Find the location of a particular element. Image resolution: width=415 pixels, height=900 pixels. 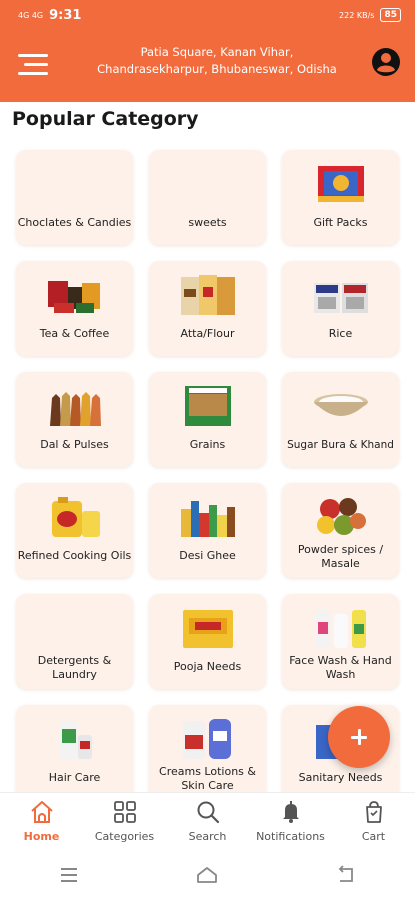

category-card-chocolates: Choclates & Candies is located at coordinates (74, 197).